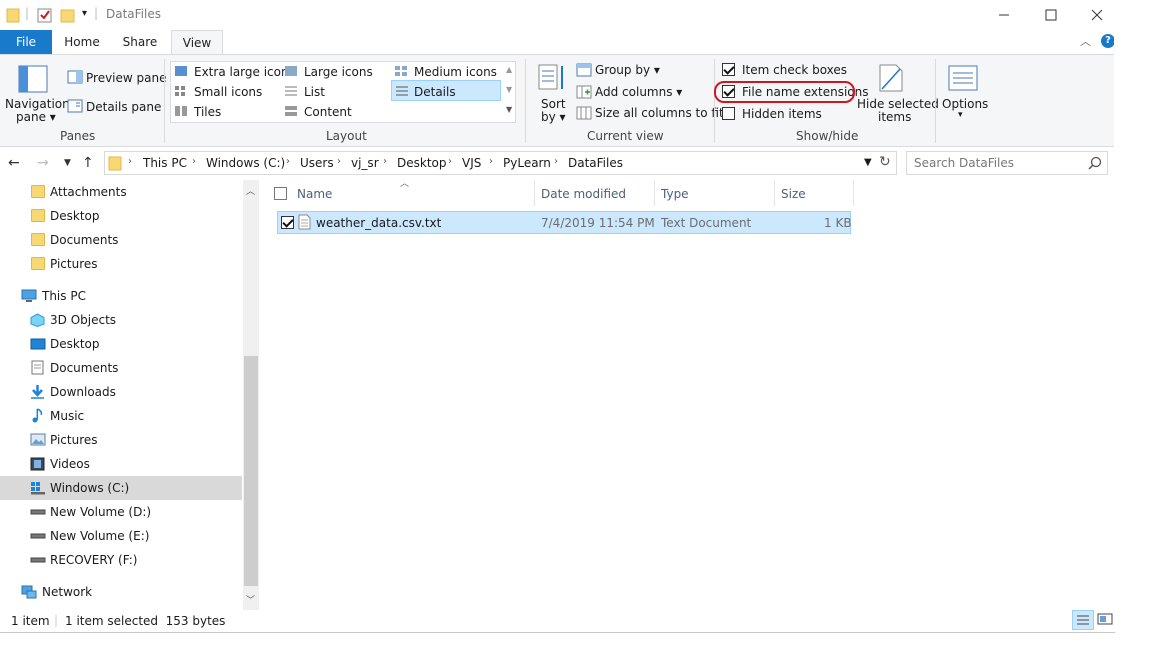  I want to click on sidebar-item-3d-objects: 3D Objects, so click(121, 320).